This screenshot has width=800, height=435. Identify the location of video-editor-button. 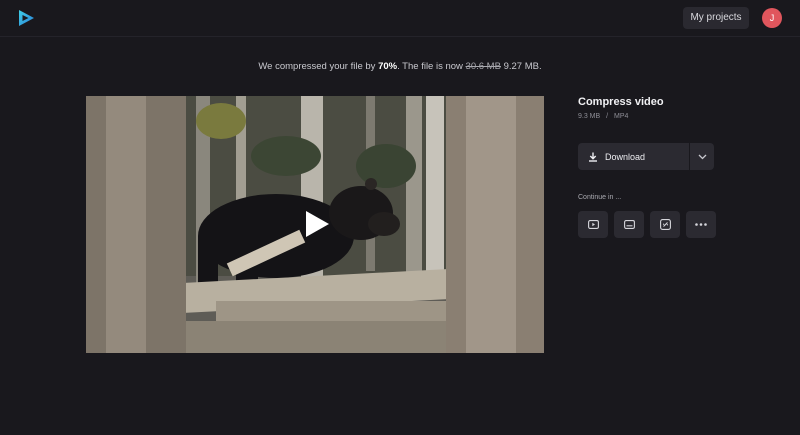
(593, 224).